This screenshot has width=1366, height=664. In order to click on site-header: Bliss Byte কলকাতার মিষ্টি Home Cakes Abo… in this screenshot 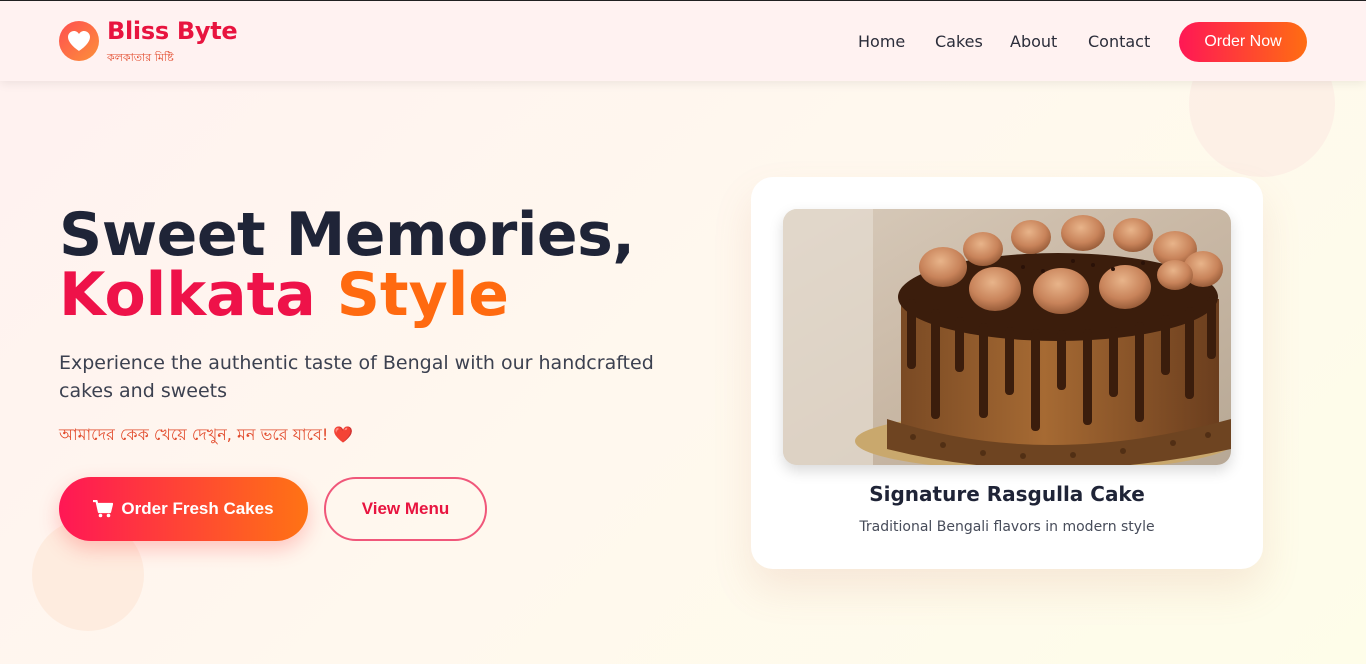, I will do `click(683, 41)`.